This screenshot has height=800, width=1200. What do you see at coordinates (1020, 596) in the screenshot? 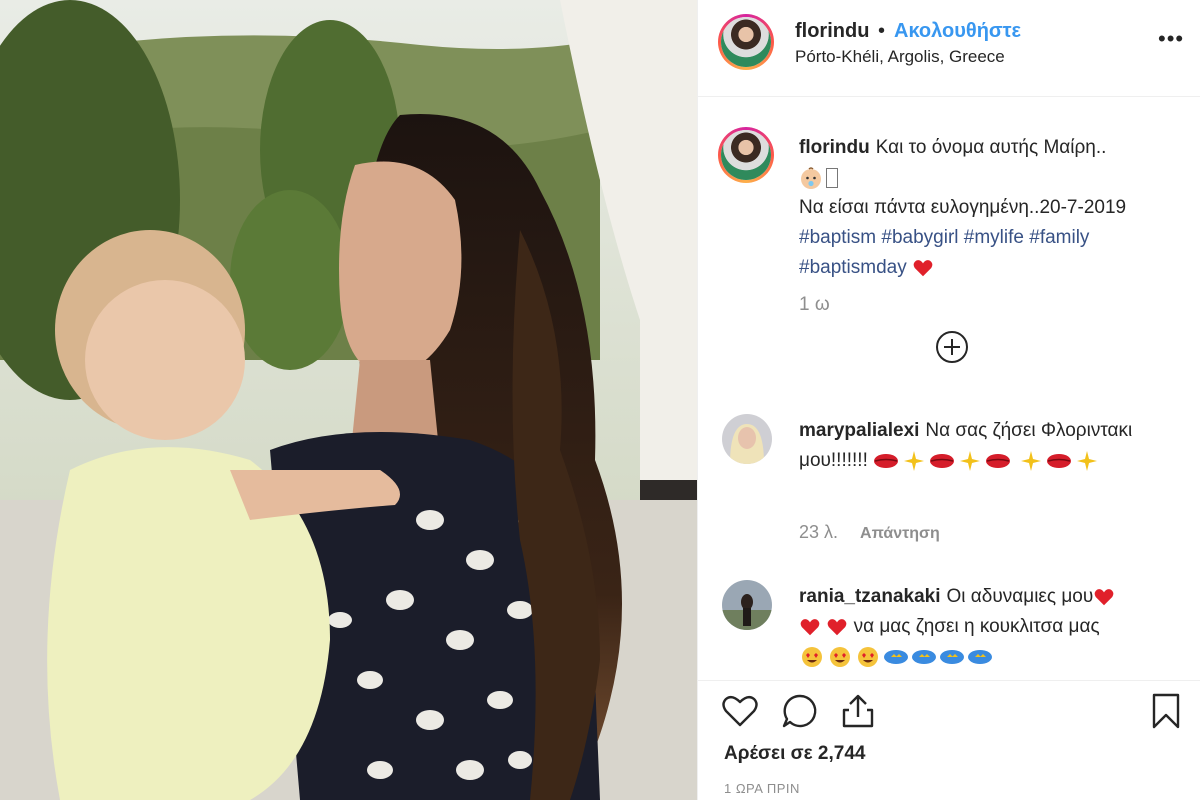
I see `comment-body-part-1: Οι αδυναμιες μου` at bounding box center [1020, 596].